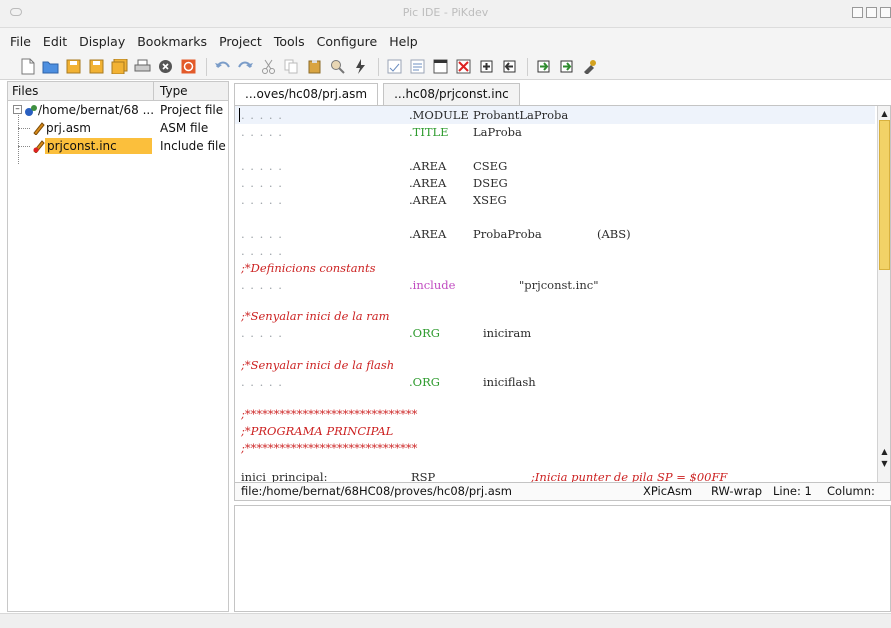 The height and width of the screenshot is (628, 891). Describe the element at coordinates (50, 66) in the screenshot. I see `open-file-icon` at that location.